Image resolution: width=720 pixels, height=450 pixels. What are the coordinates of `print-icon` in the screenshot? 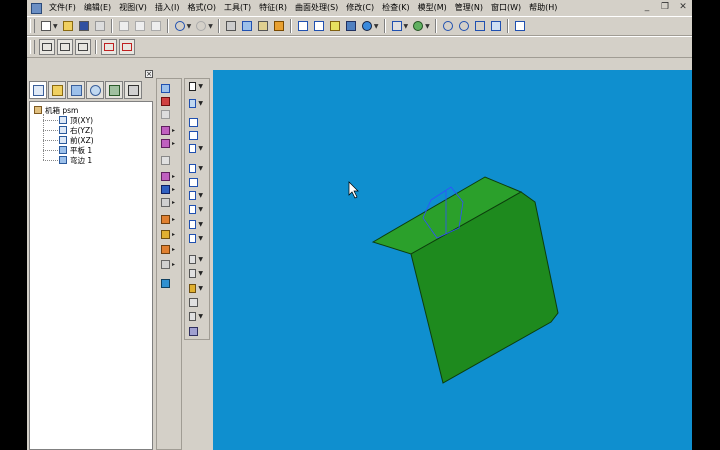 It's located at (100, 26).